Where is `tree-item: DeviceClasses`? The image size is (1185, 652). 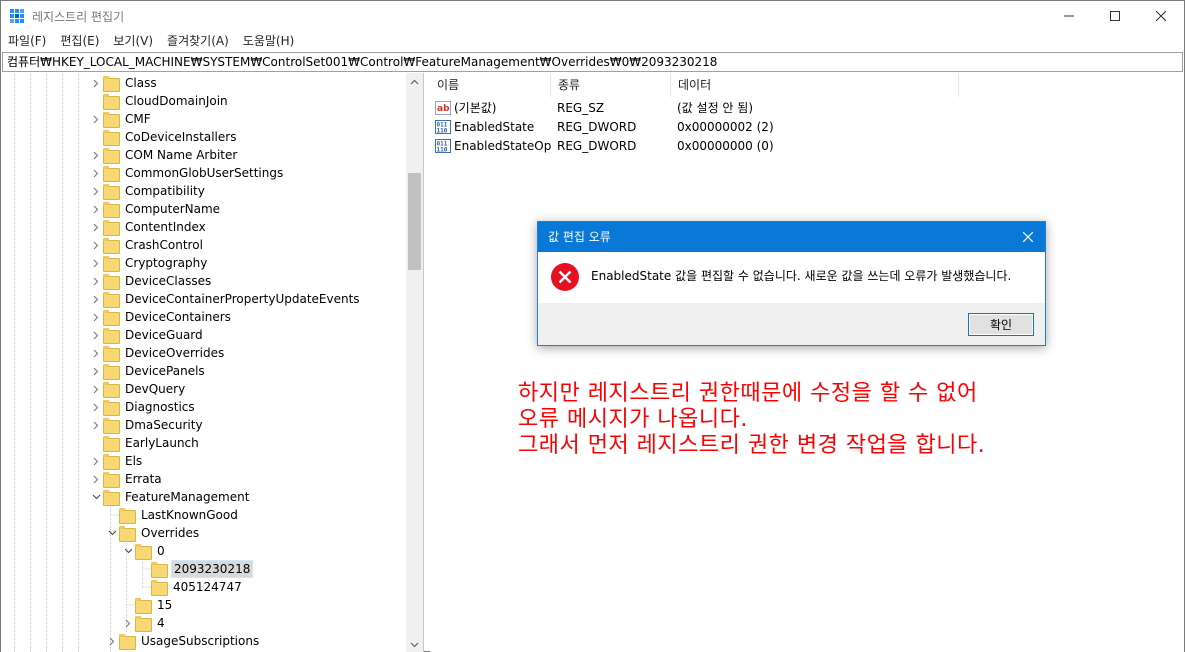 tree-item: DeviceClasses is located at coordinates (151, 281).